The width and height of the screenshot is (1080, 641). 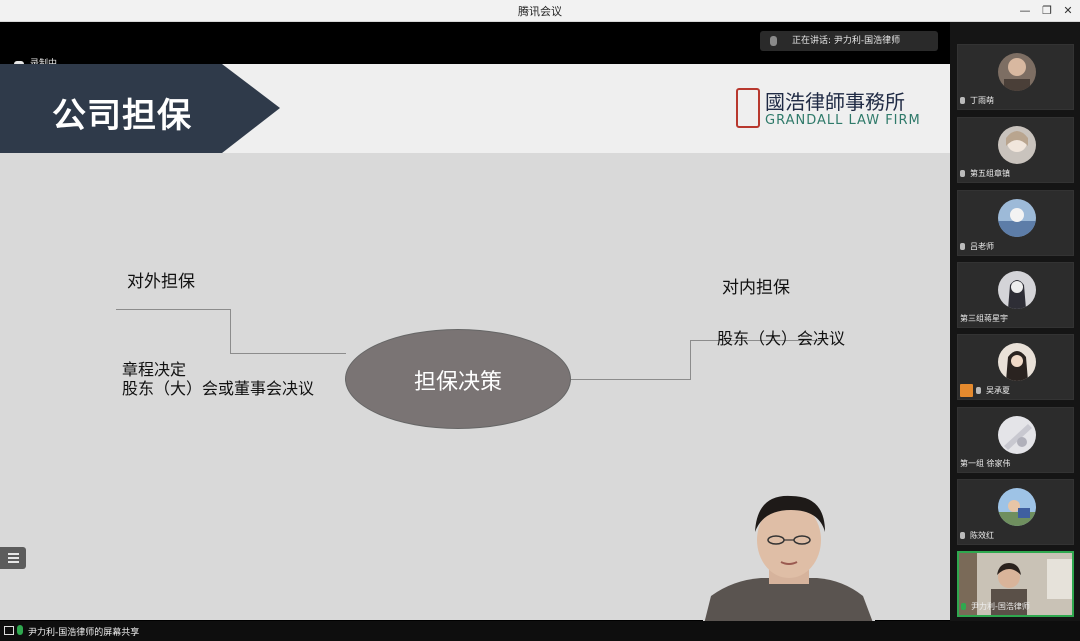 I want to click on mic-icon, so click(x=773, y=41).